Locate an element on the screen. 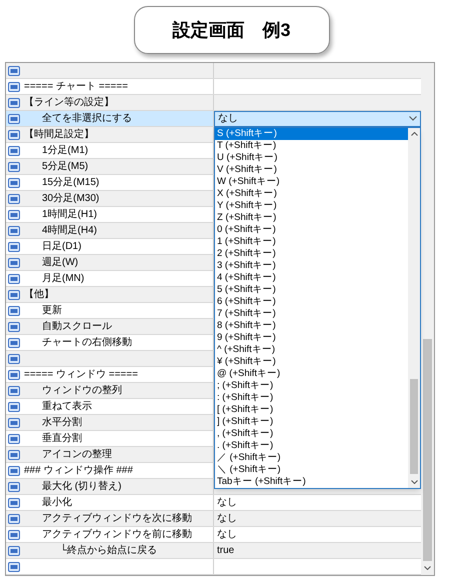  property-label: 月足(MN) is located at coordinates (62, 279).